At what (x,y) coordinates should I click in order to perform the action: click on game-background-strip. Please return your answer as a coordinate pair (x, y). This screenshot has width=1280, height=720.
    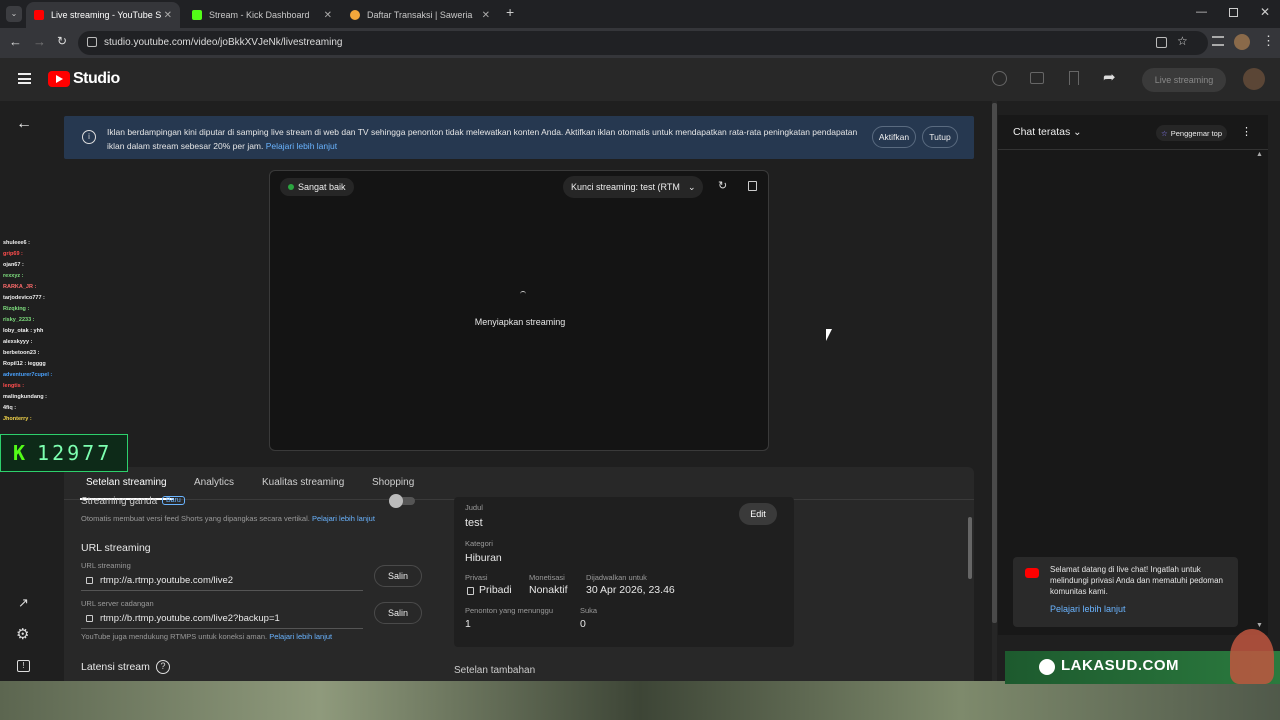
    Looking at the image, I should click on (640, 700).